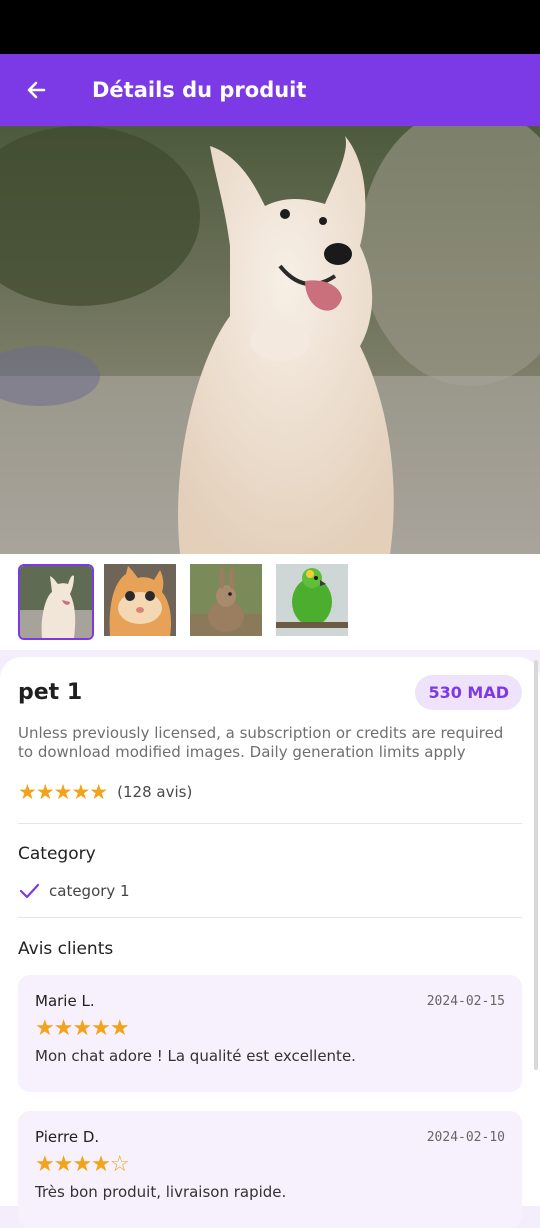 The height and width of the screenshot is (1228, 540). What do you see at coordinates (199, 90) in the screenshot?
I see `page-title: Détails du produit` at bounding box center [199, 90].